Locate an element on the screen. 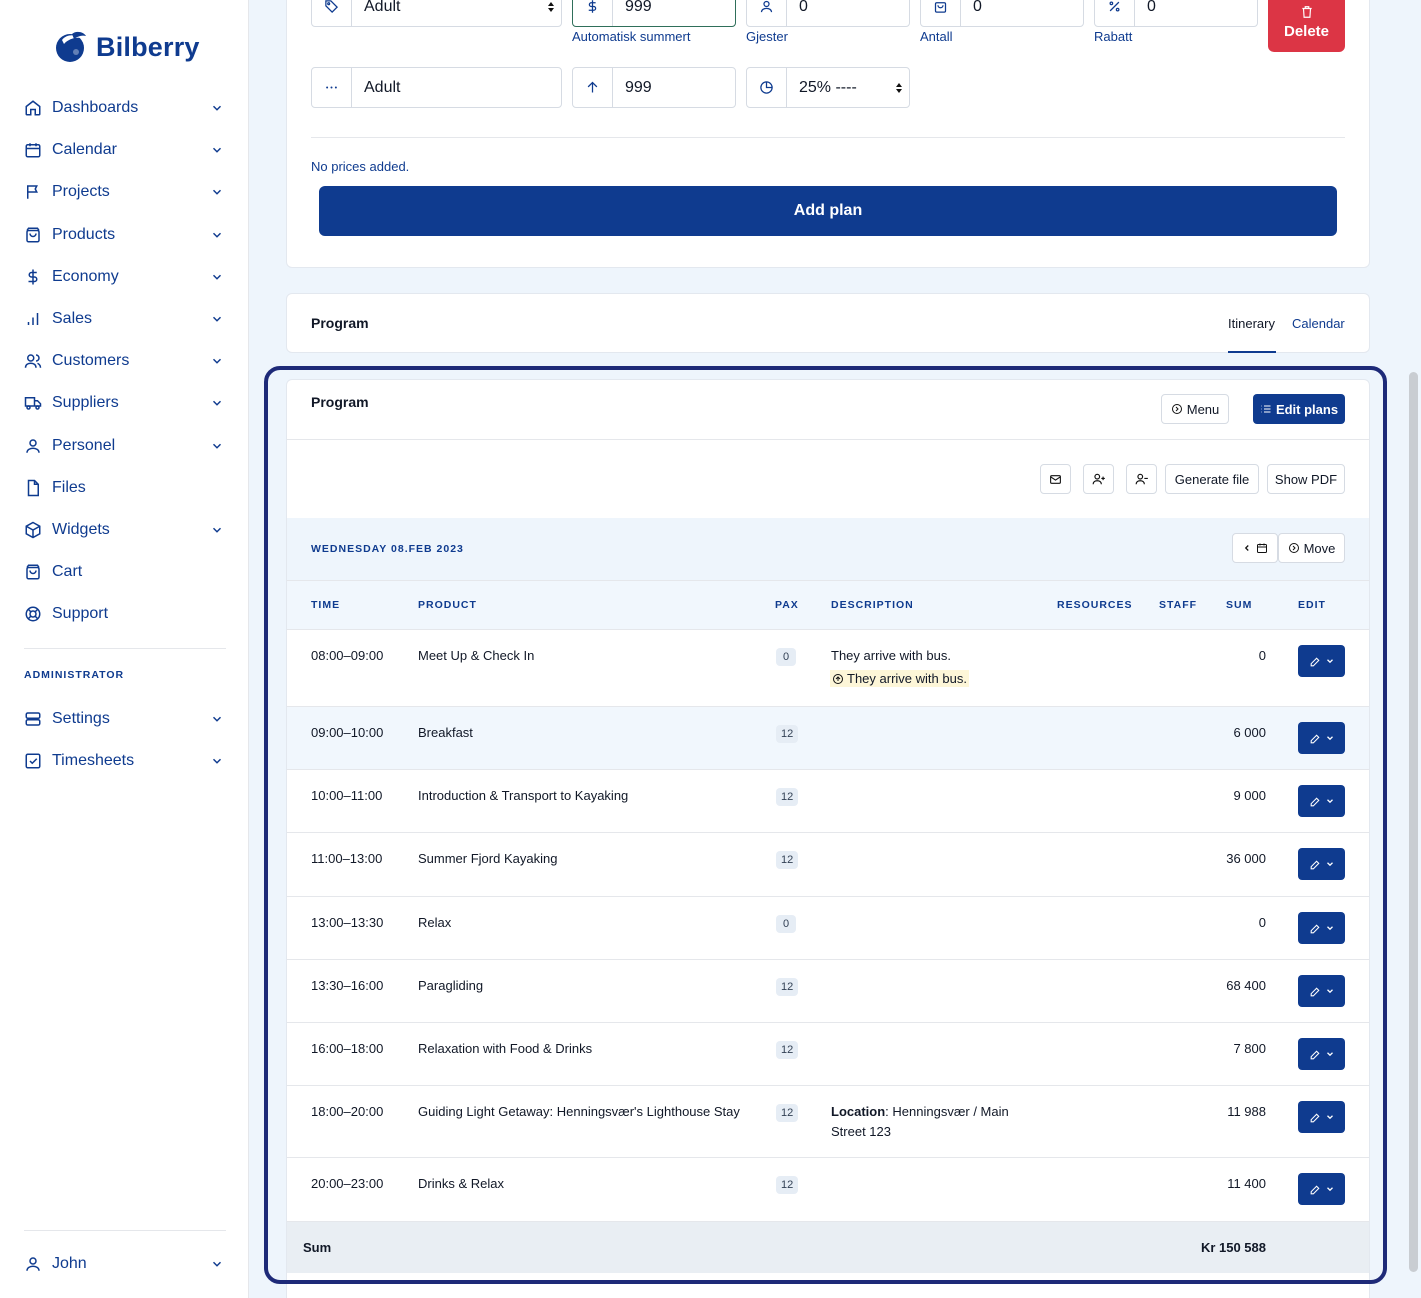  user-icon is located at coordinates (767, 13).